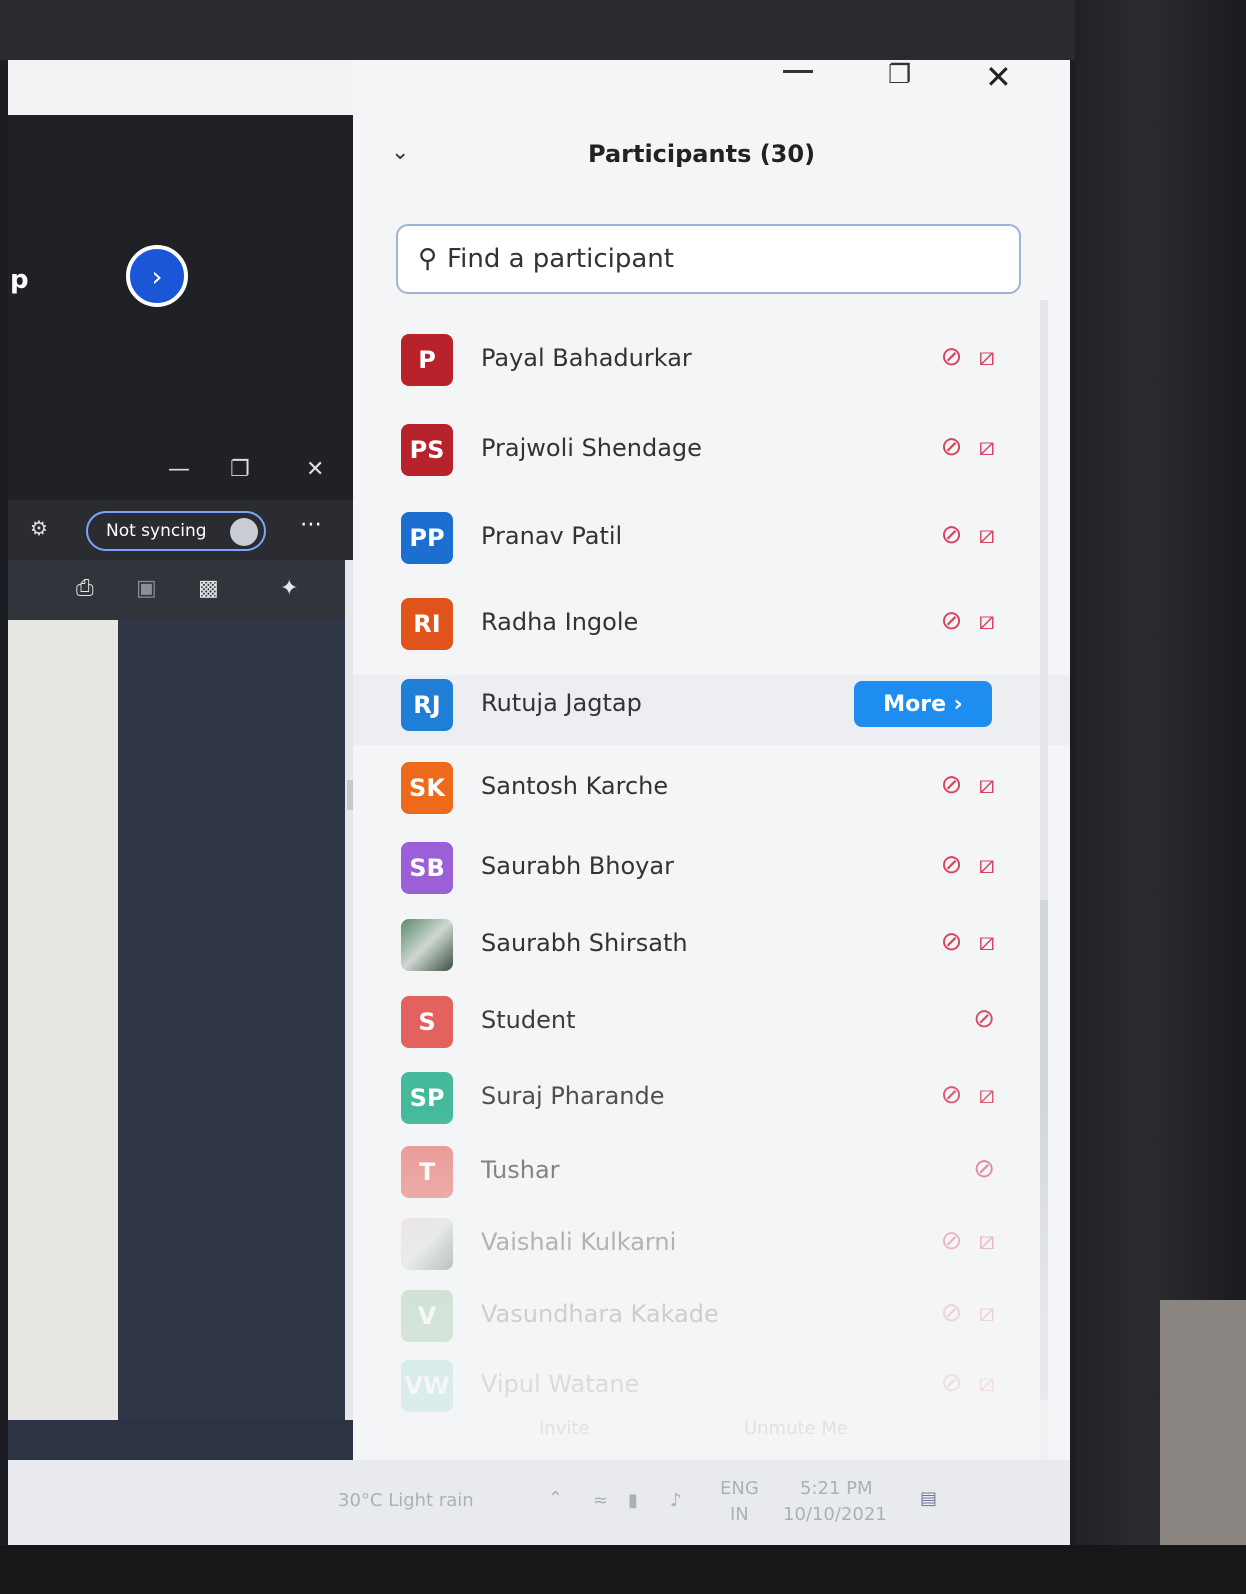 The image size is (1246, 1594). What do you see at coordinates (623, 1569) in the screenshot?
I see `monitor-bezel-bottom` at bounding box center [623, 1569].